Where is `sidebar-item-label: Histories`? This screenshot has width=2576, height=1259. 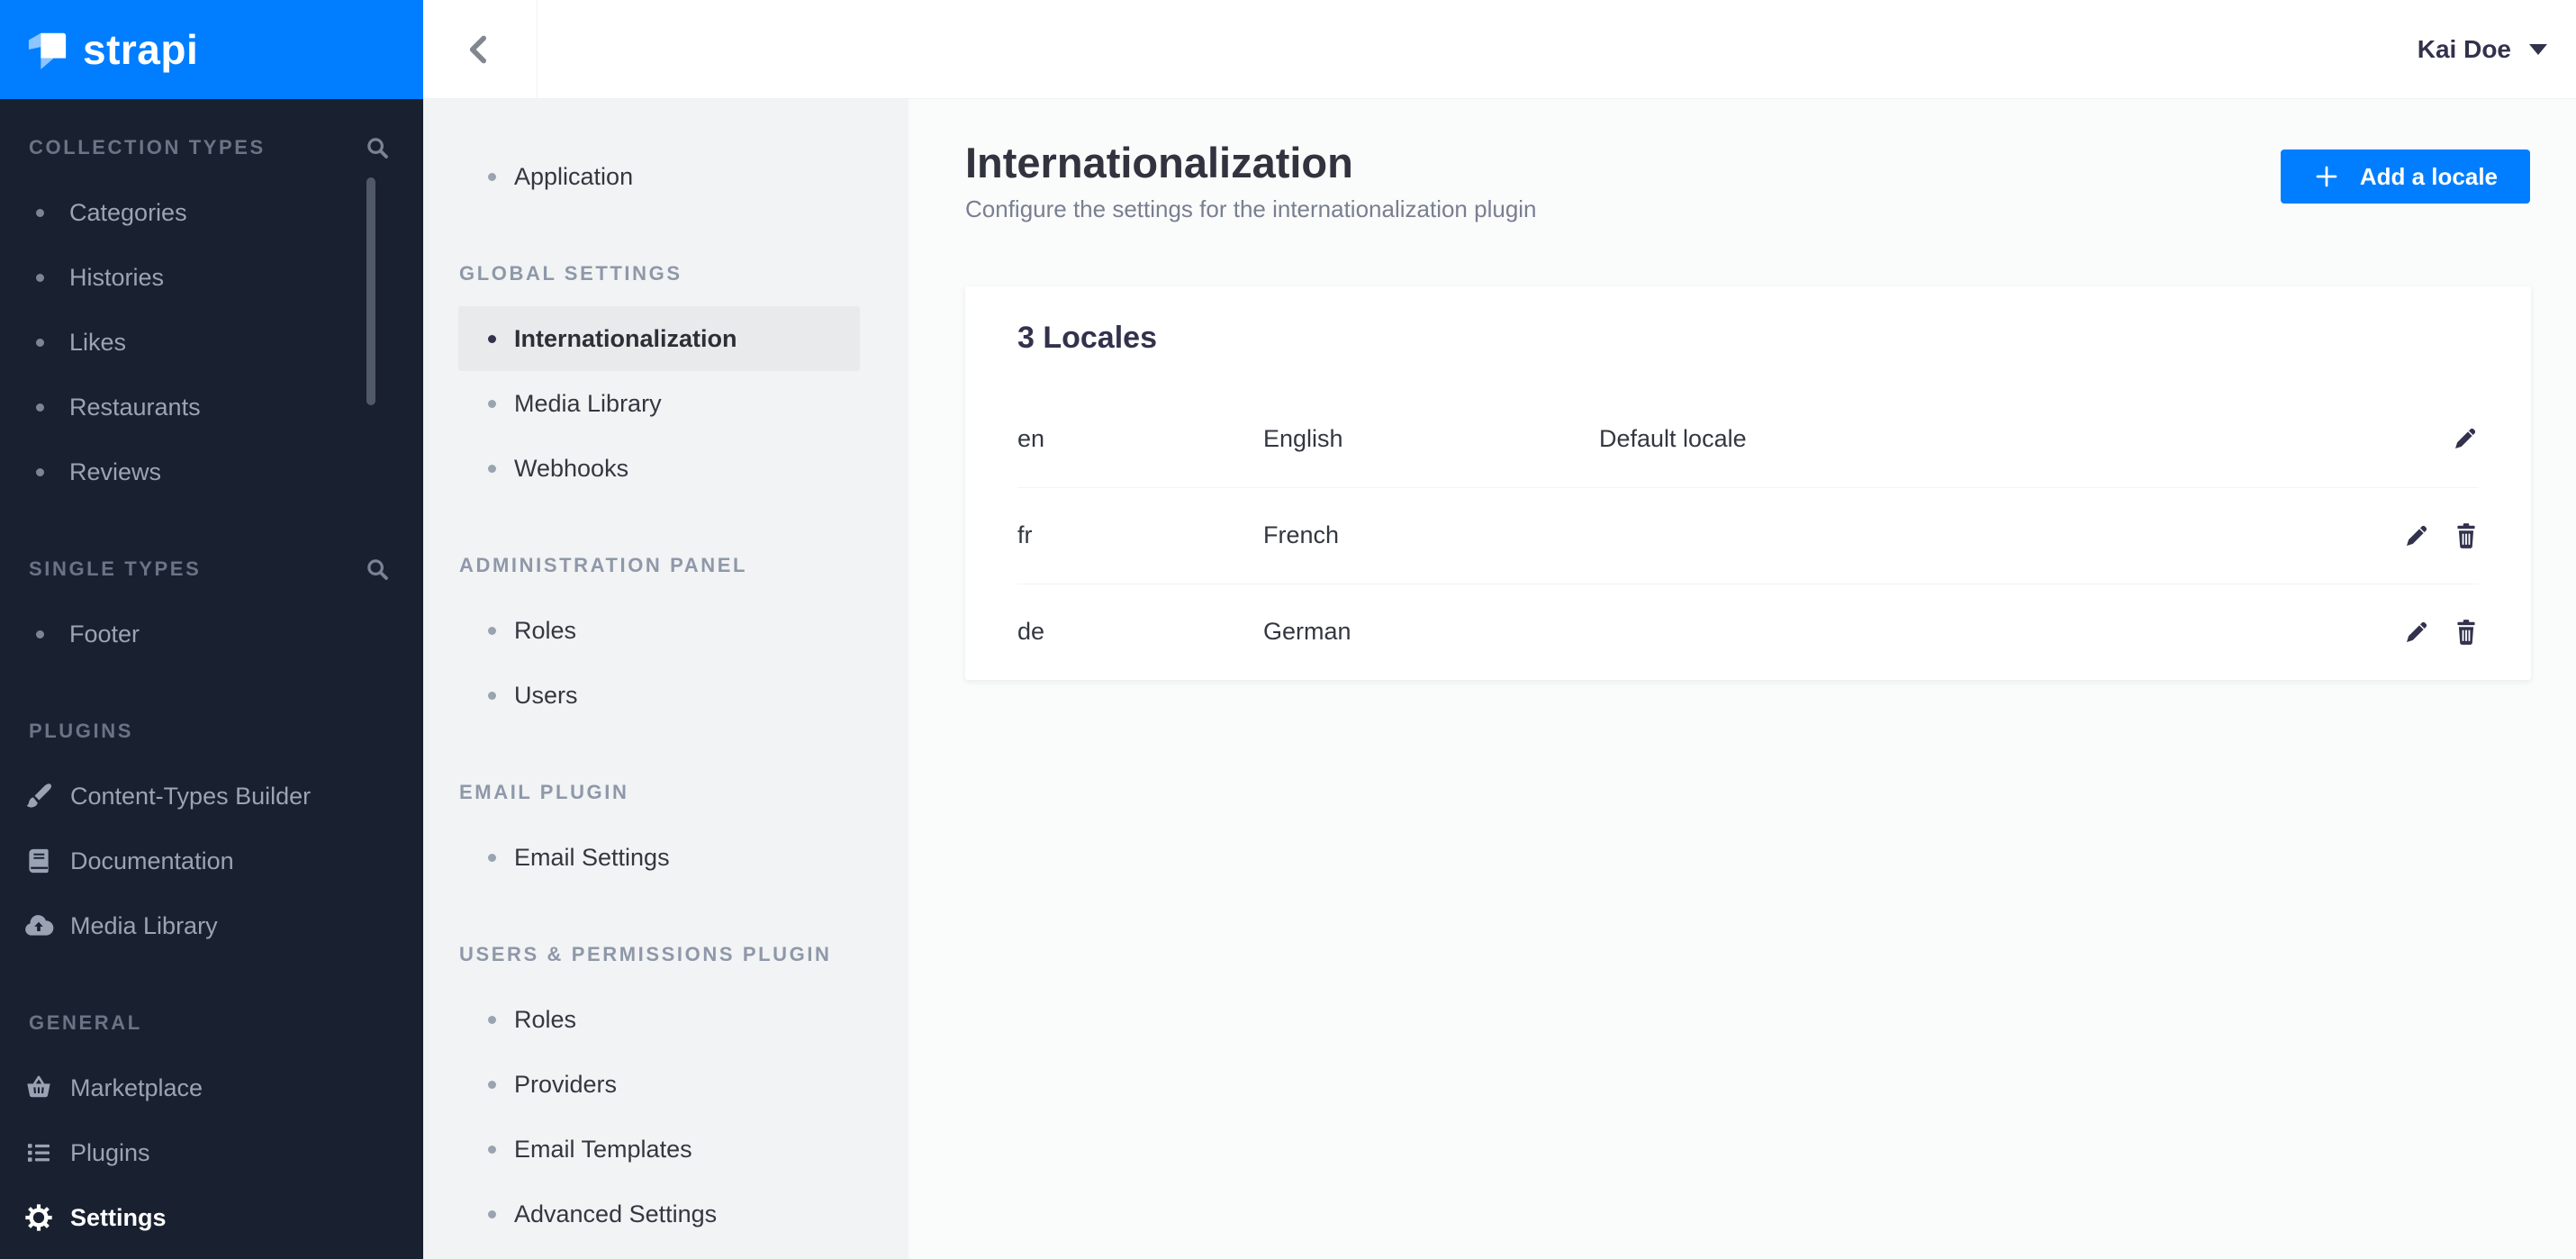 sidebar-item-label: Histories is located at coordinates (117, 277).